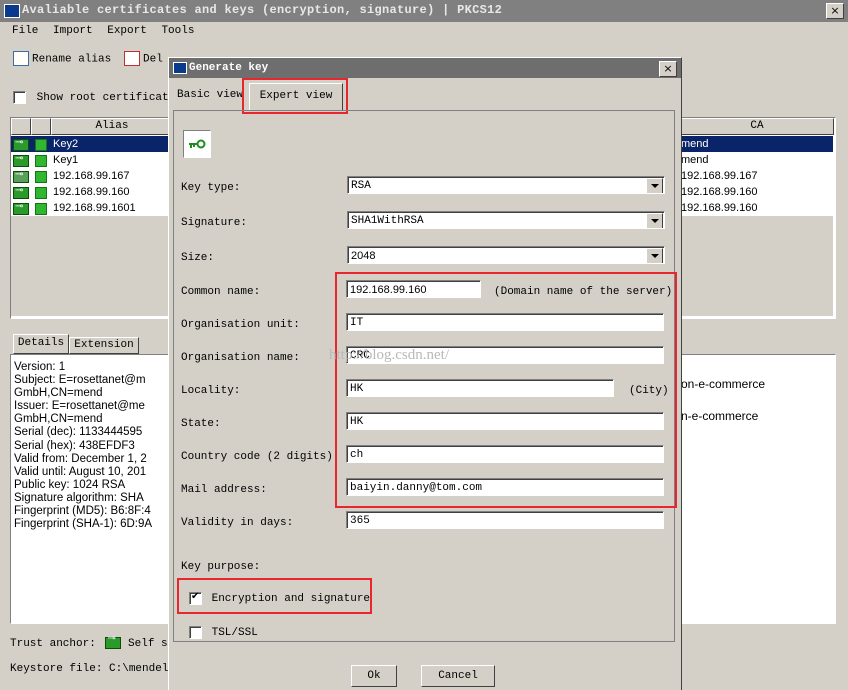  I want to click on key-logo-icon, so click(197, 144).